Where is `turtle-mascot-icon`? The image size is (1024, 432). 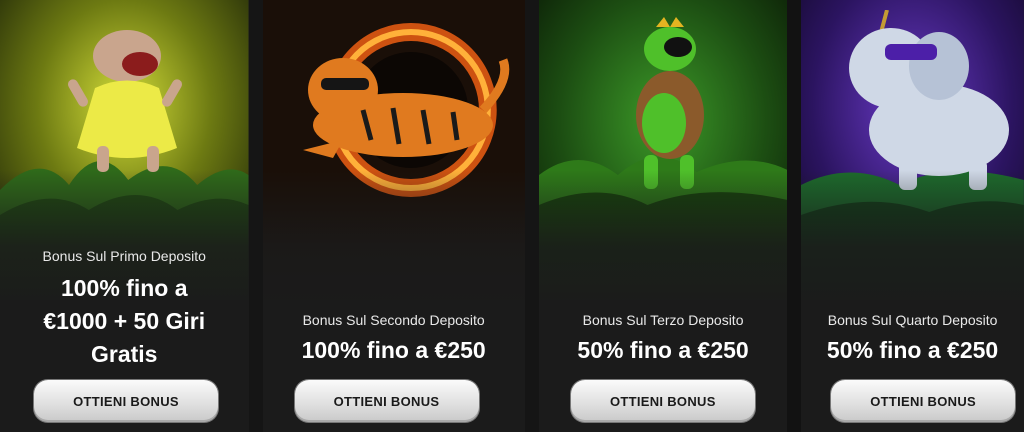
turtle-mascot-icon is located at coordinates (669, 105).